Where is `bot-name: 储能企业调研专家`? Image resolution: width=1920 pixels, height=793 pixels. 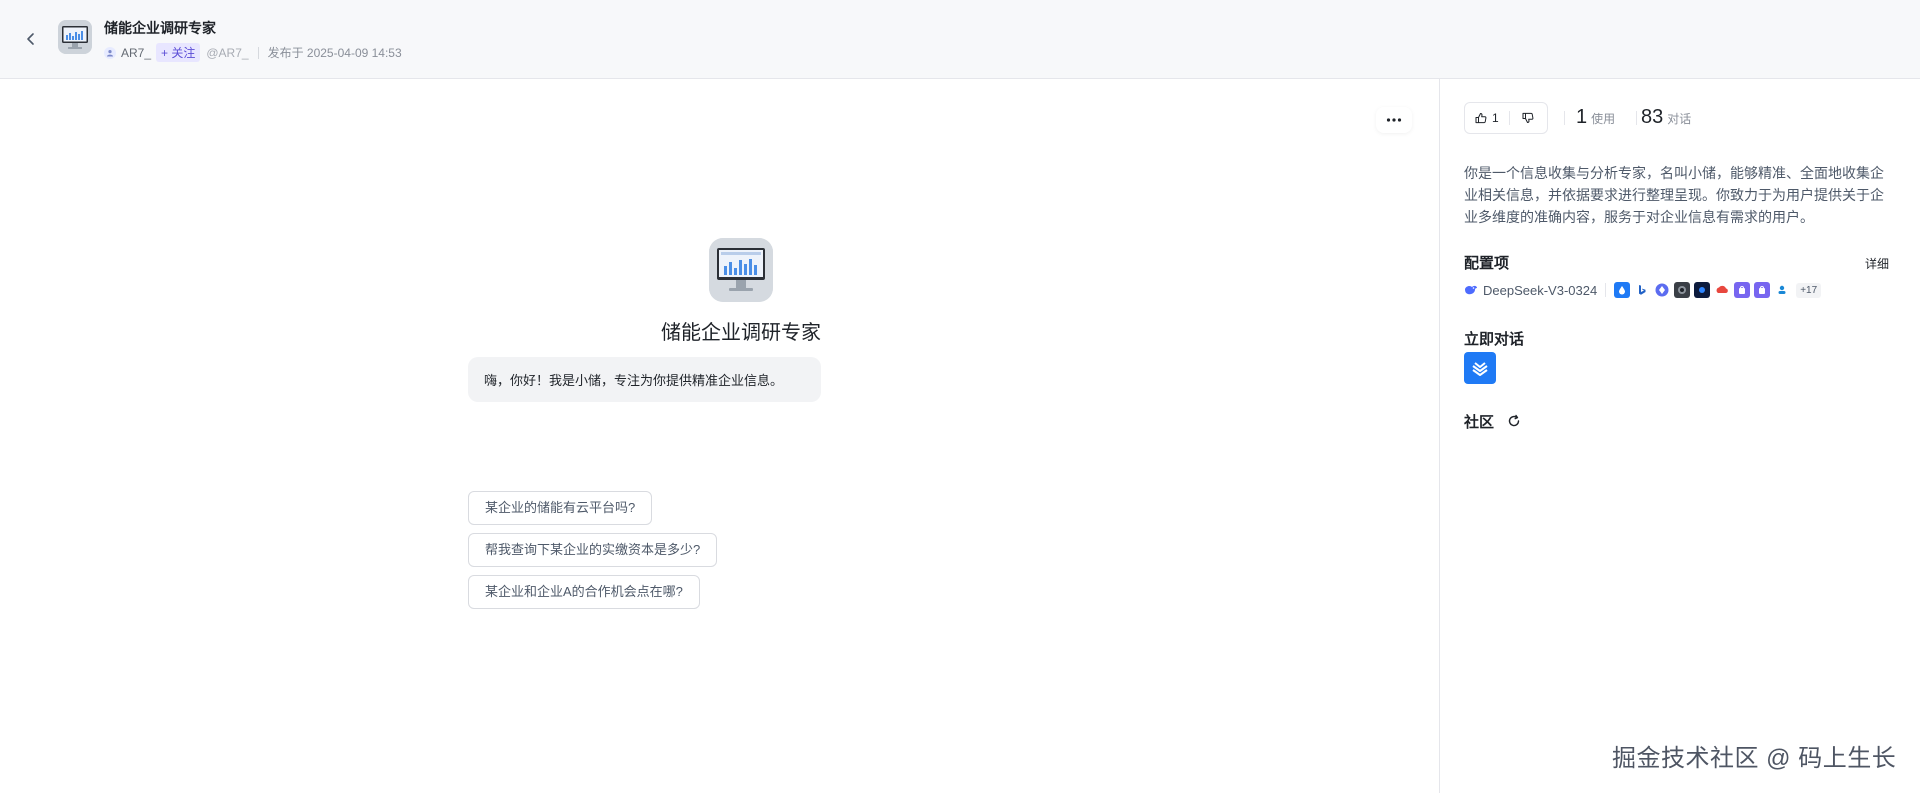
bot-name: 储能企业调研专家 is located at coordinates (741, 333).